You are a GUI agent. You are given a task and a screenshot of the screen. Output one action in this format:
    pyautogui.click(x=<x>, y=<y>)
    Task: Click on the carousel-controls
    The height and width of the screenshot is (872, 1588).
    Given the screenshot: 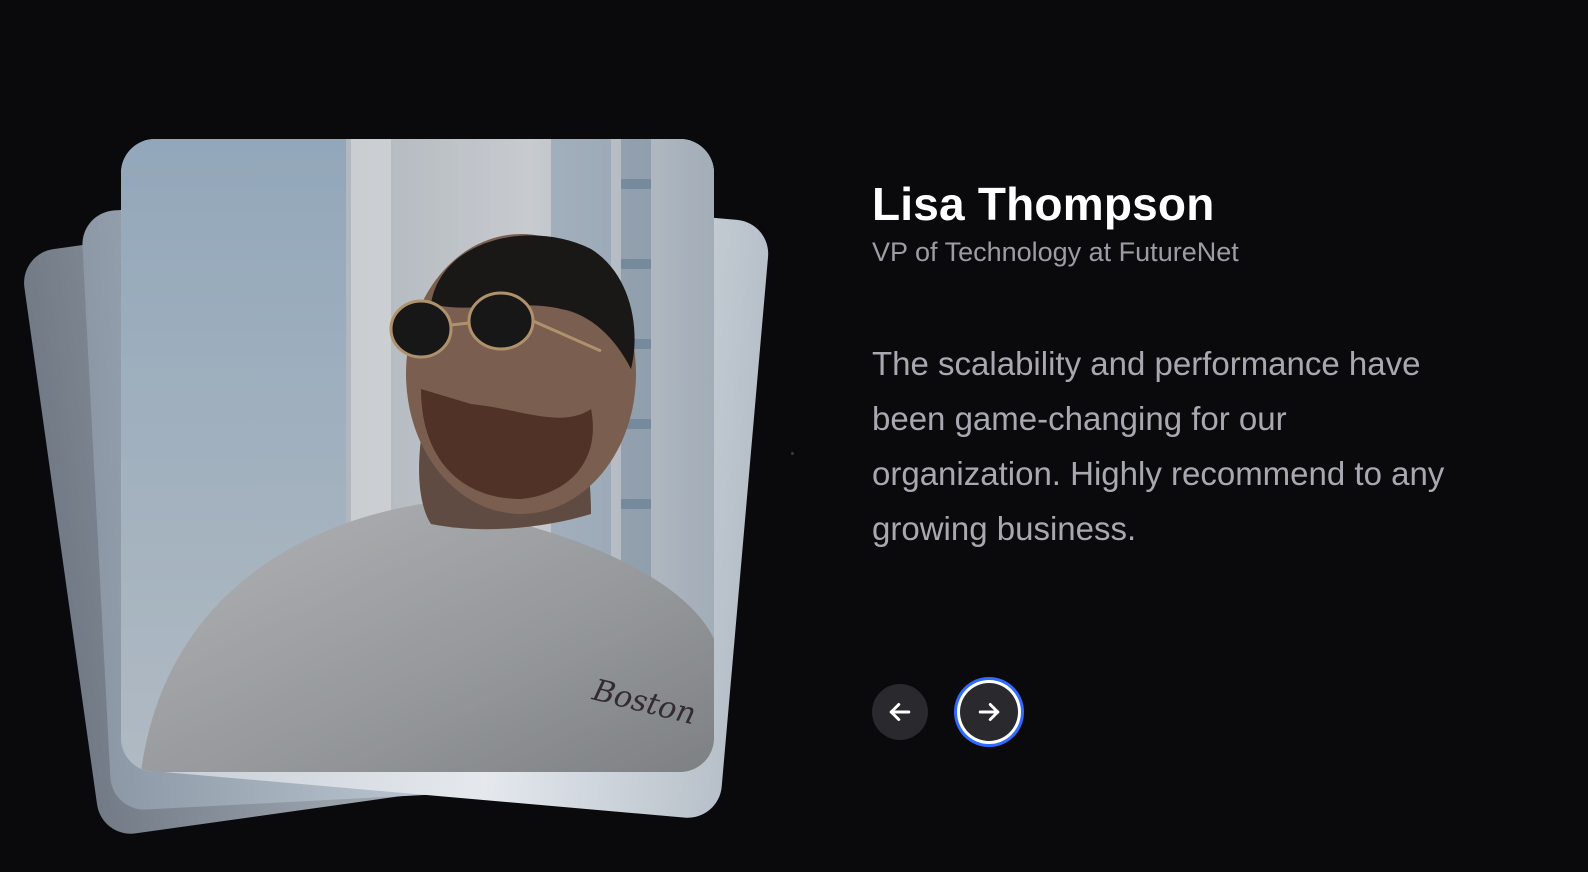 What is the action you would take?
    pyautogui.click(x=945, y=712)
    